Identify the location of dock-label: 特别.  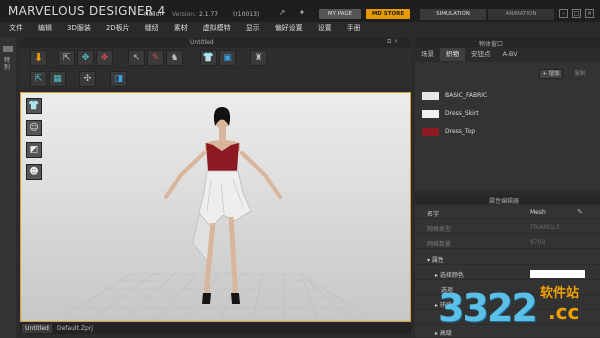
(8, 64).